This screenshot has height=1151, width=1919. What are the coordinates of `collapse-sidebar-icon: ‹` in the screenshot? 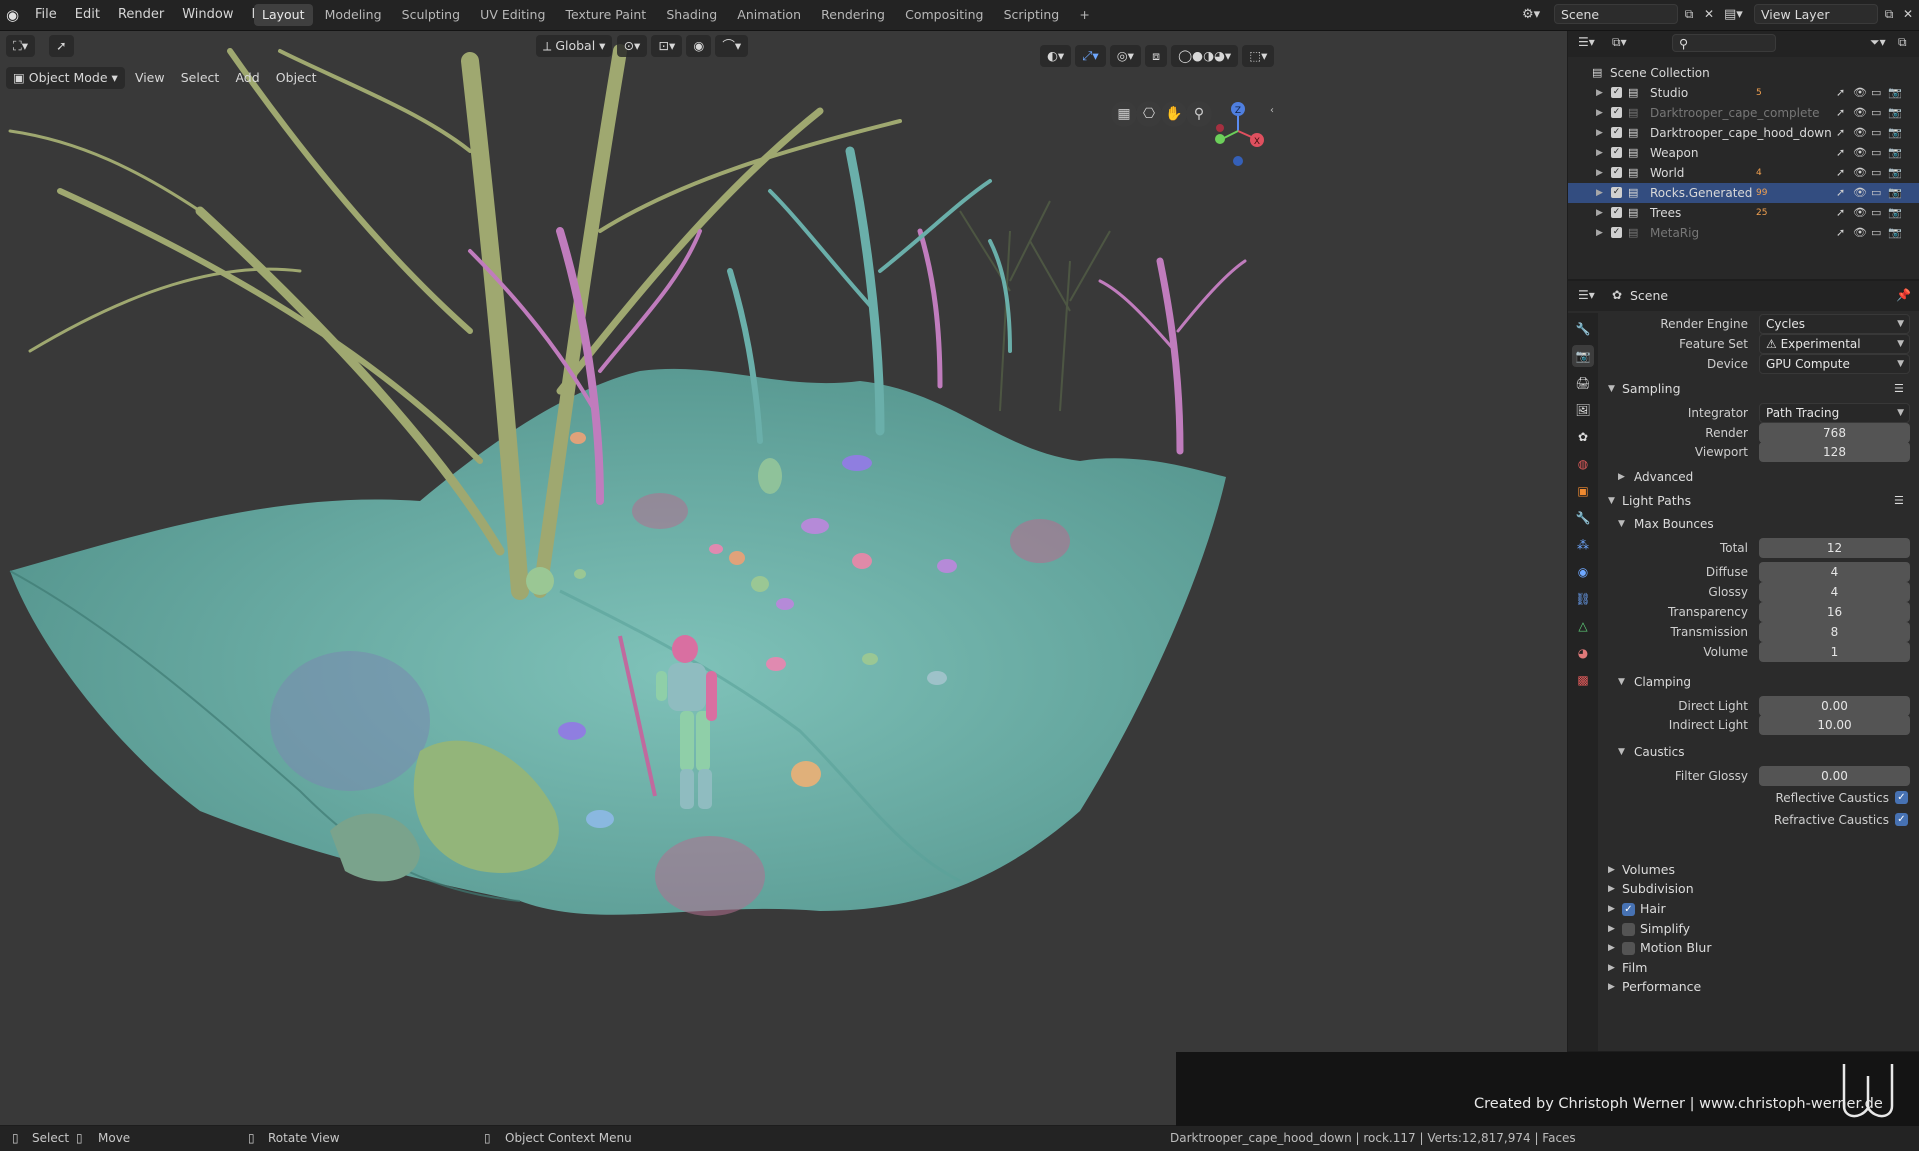 It's located at (1272, 110).